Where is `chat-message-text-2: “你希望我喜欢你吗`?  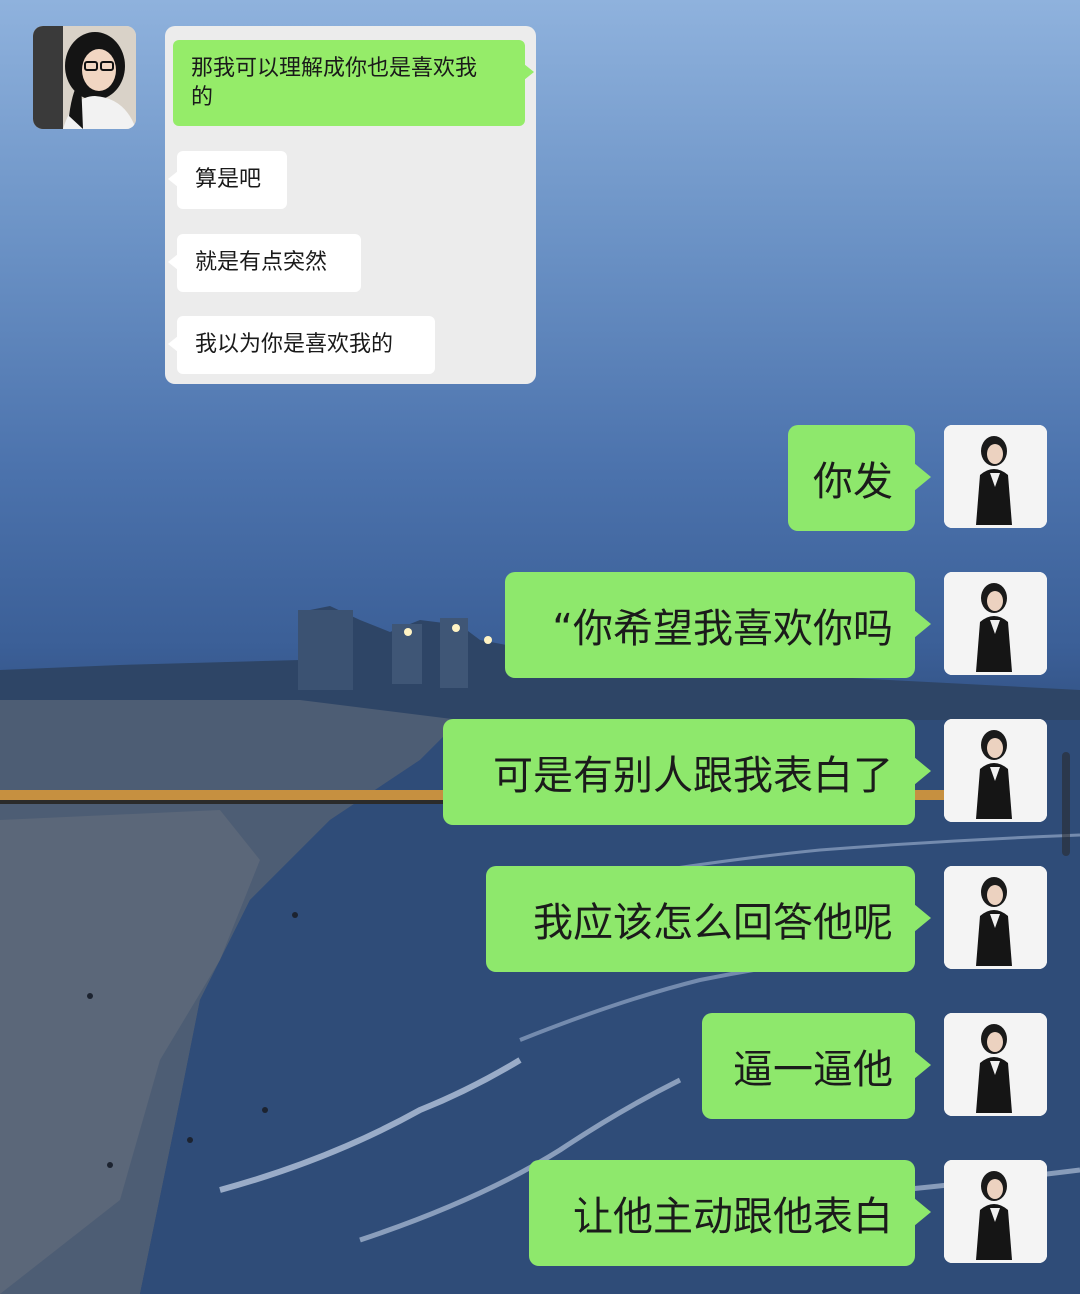 chat-message-text-2: “你希望我喜欢你吗 is located at coordinates (722, 629).